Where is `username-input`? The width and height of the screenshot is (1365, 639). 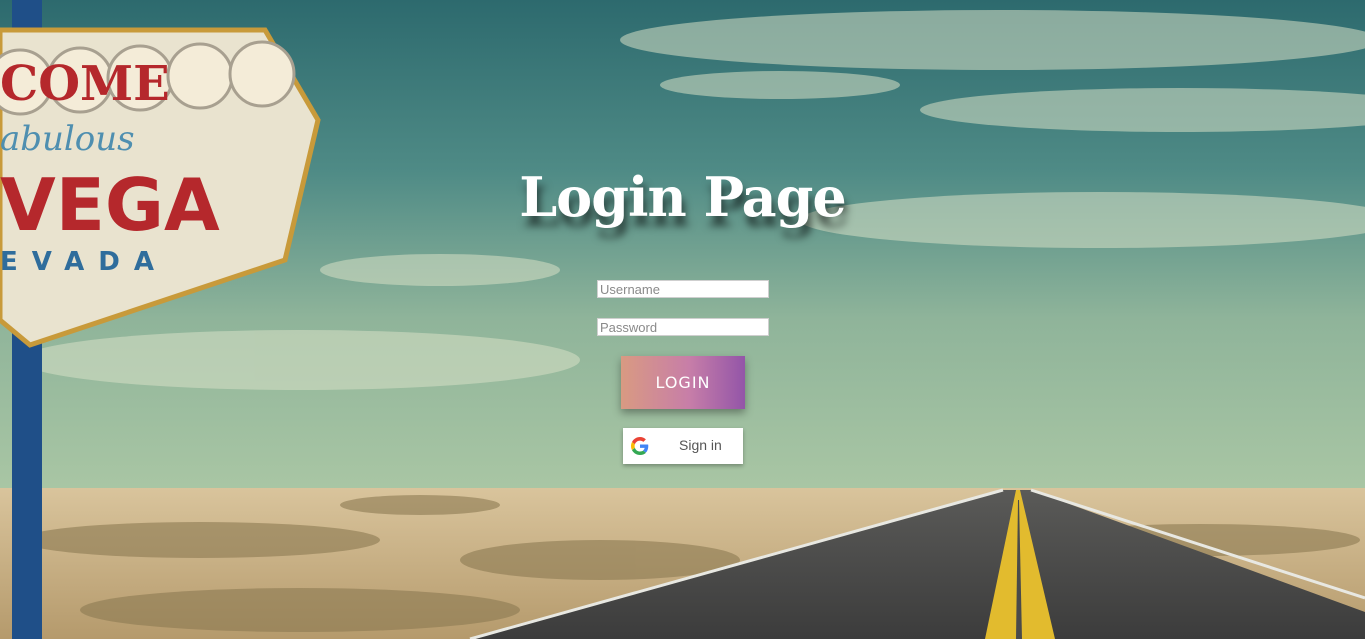
username-input is located at coordinates (683, 289).